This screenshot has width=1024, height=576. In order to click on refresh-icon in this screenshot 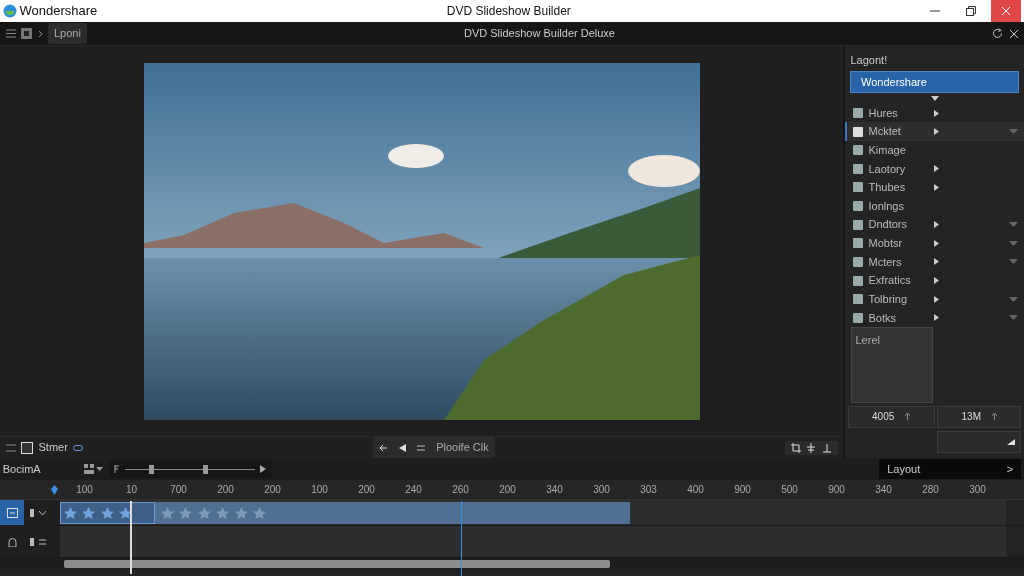, I will do `click(997, 33)`.